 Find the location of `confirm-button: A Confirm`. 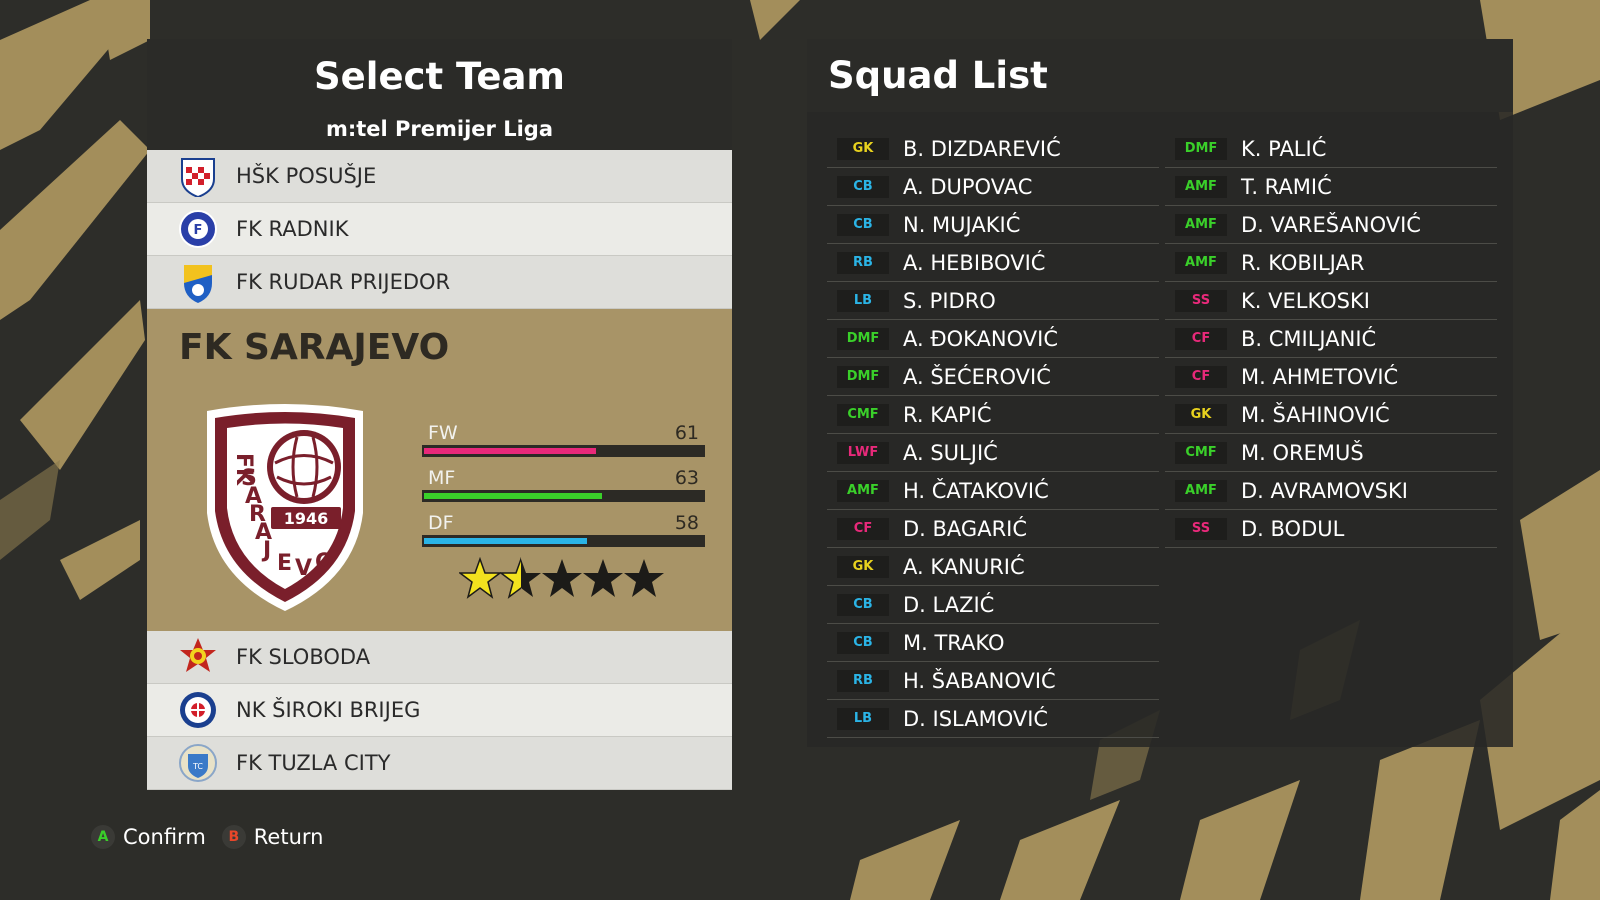

confirm-button: A Confirm is located at coordinates (148, 837).